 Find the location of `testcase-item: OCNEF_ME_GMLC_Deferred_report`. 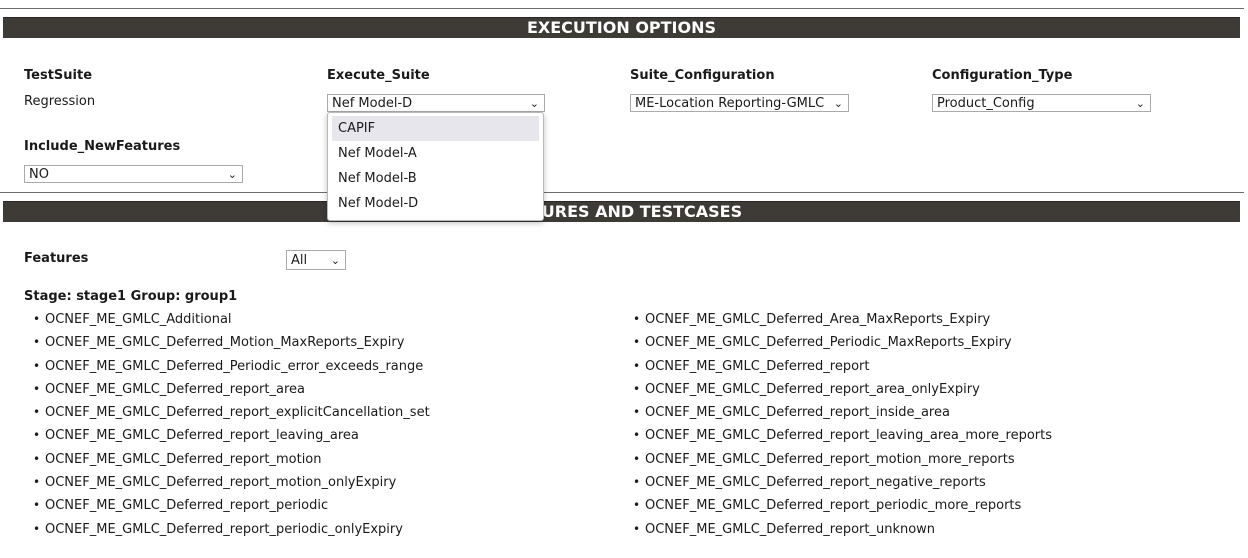

testcase-item: OCNEF_ME_GMLC_Deferred_report is located at coordinates (842, 367).